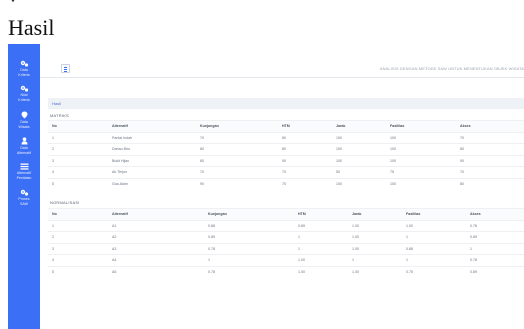 The height and width of the screenshot is (329, 524). Describe the element at coordinates (152, 172) in the screenshot. I see `table-cell: Air Terjun` at that location.